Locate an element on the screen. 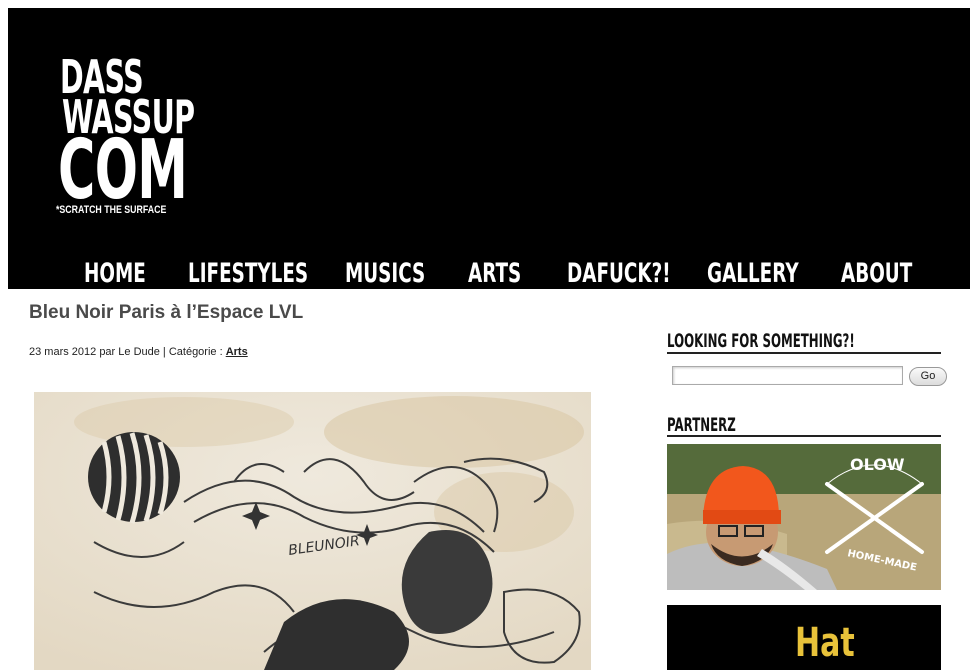 This screenshot has width=970, height=670. nav-item-lifestyles: LIFESTYLES is located at coordinates (248, 273).